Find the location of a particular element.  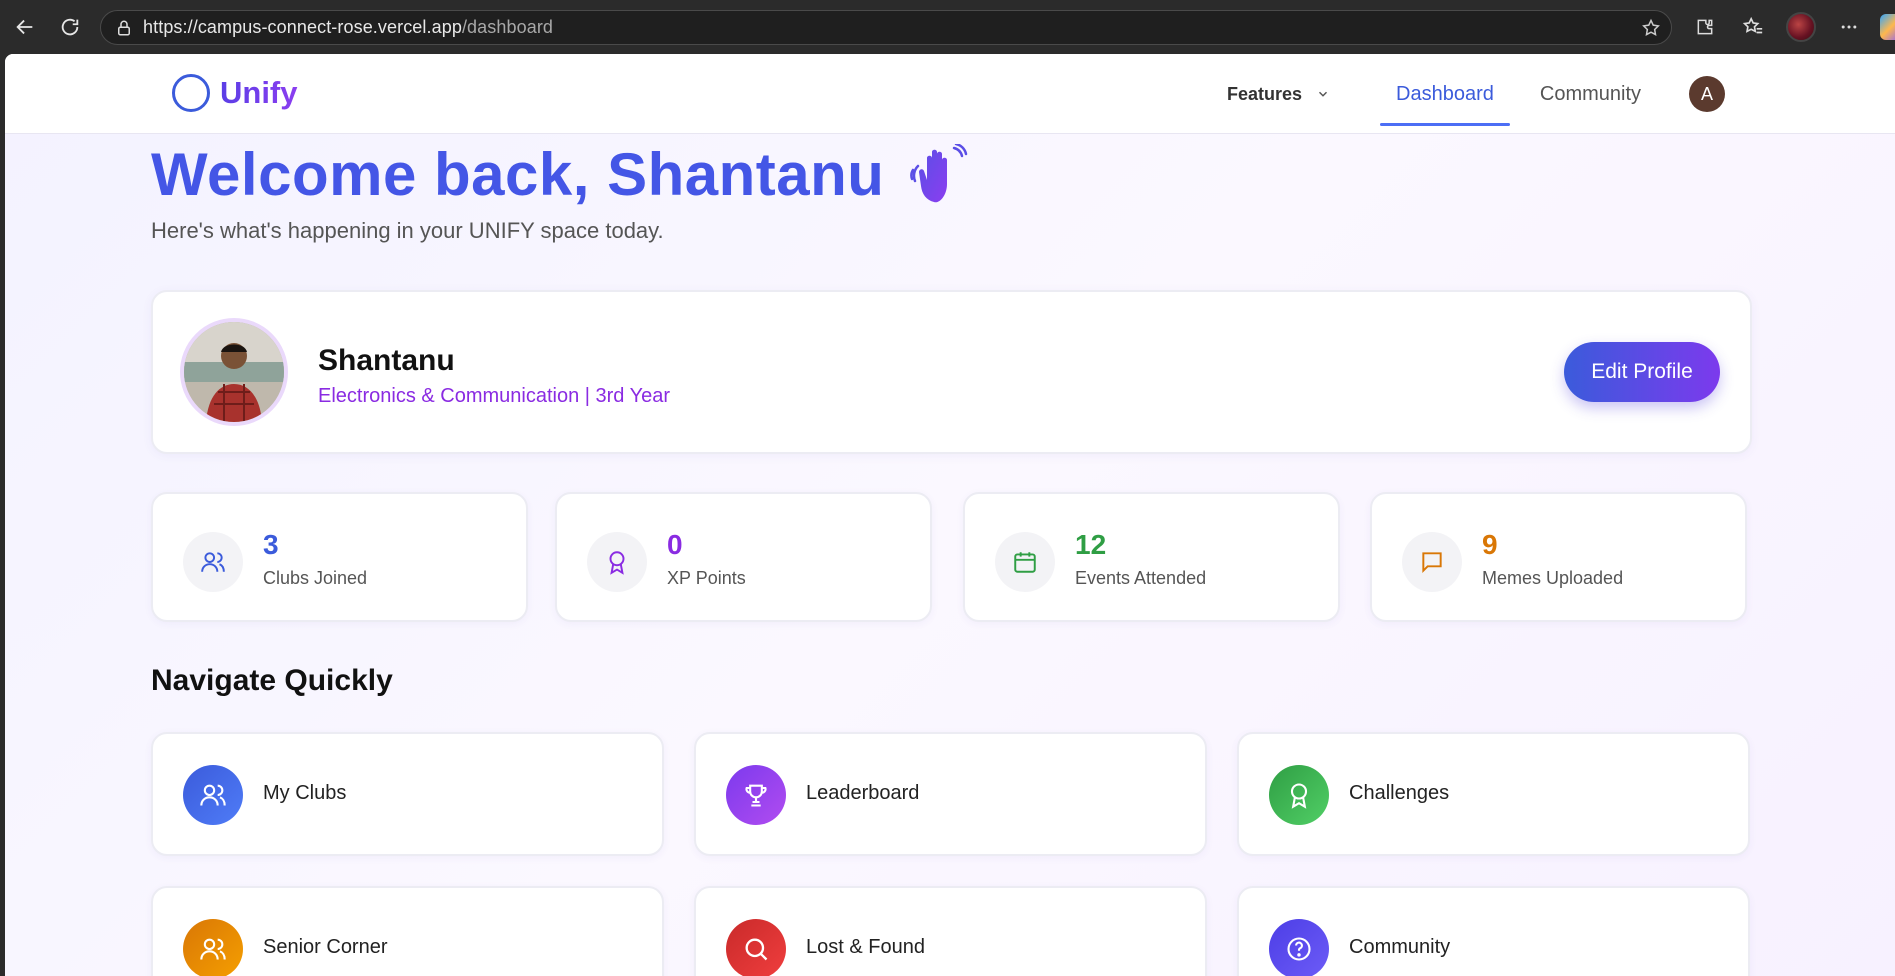

logo-circle-icon is located at coordinates (191, 93).